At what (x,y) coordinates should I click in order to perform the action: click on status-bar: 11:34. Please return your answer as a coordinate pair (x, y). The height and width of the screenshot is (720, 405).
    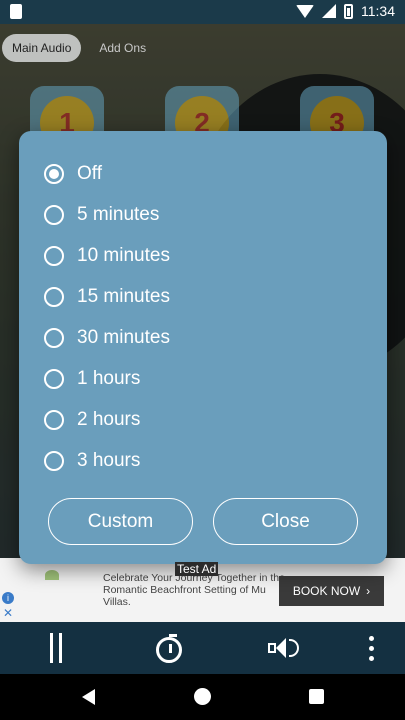
    Looking at the image, I should click on (202, 12).